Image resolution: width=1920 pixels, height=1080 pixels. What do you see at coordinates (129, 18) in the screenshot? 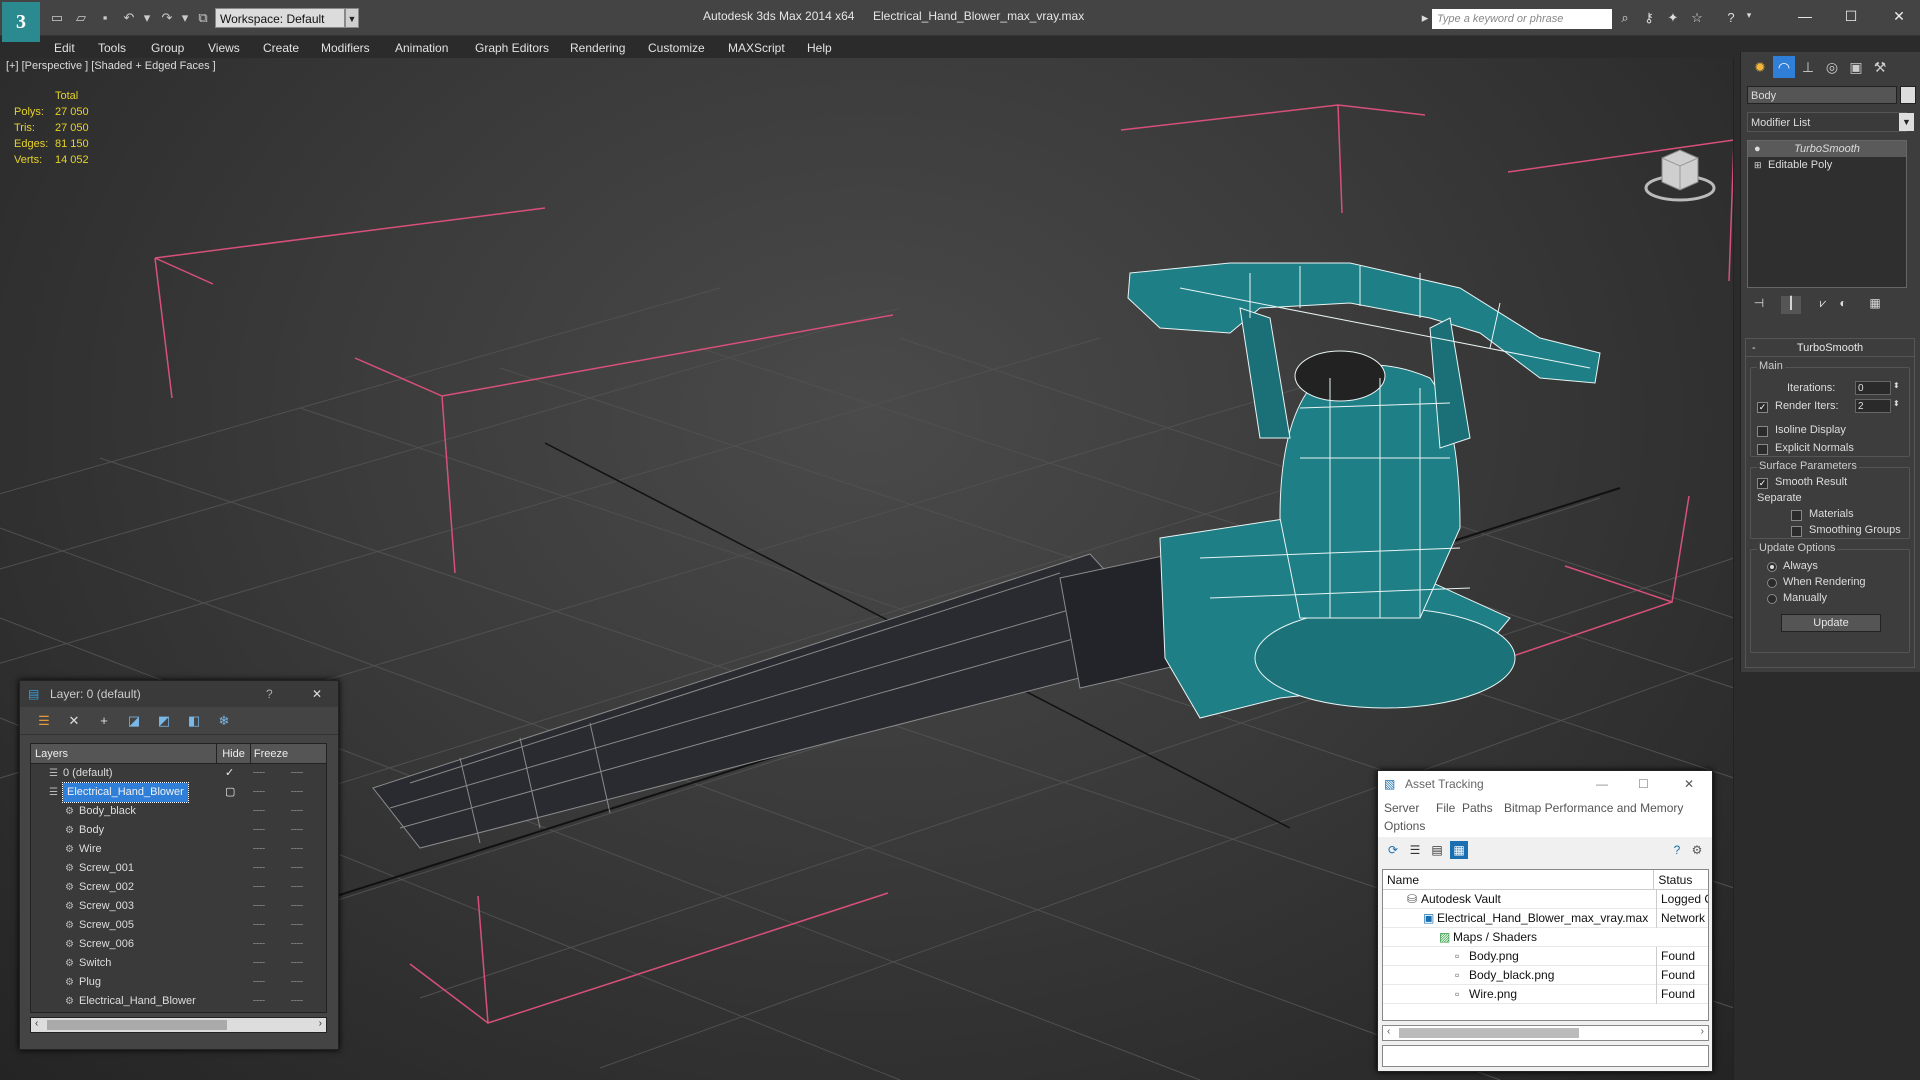
I see `undo-icon: ↶` at bounding box center [129, 18].